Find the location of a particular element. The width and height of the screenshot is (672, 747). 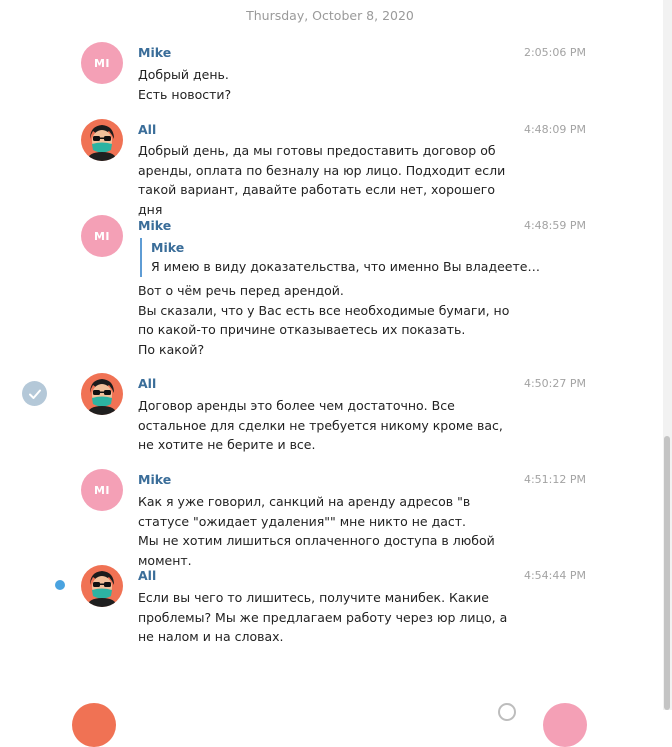

checkmark-icon is located at coordinates (34, 394).